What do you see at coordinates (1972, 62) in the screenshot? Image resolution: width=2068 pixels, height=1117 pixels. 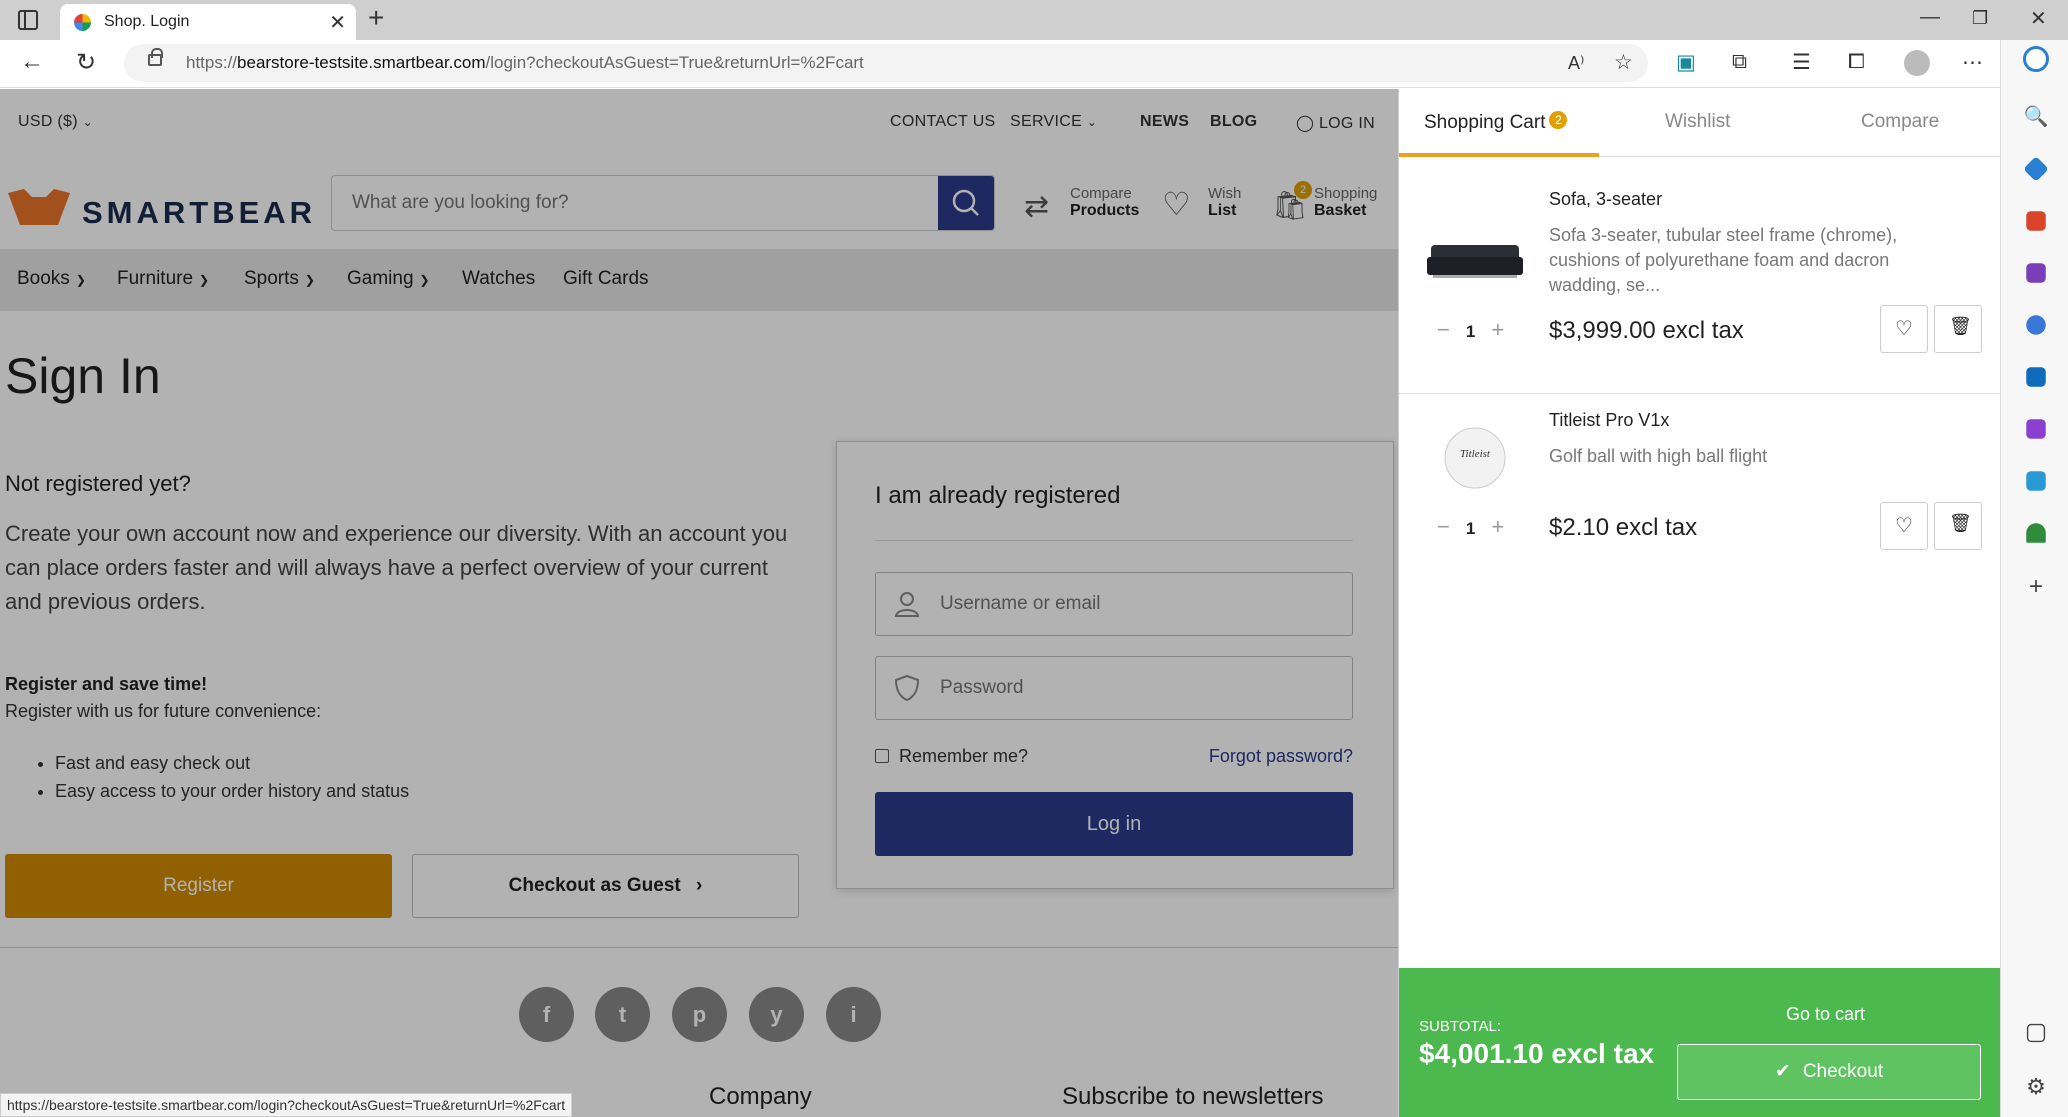 I see `more-menu-icon: ⋯` at bounding box center [1972, 62].